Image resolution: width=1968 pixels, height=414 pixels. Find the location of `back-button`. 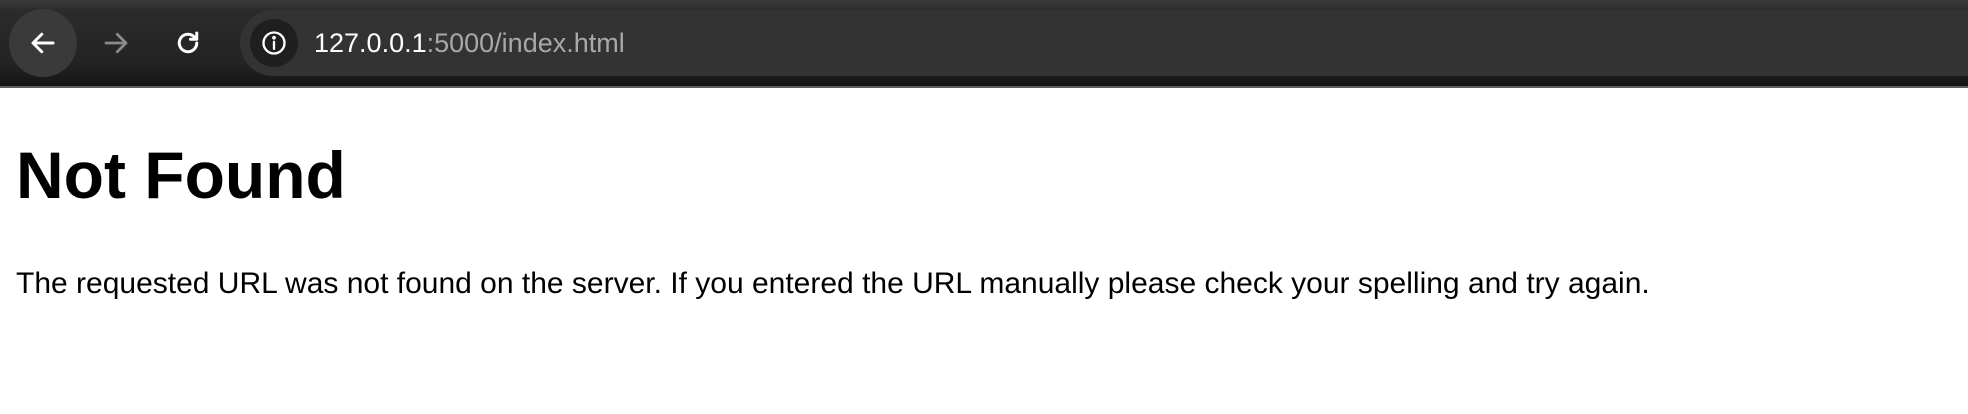

back-button is located at coordinates (43, 43).